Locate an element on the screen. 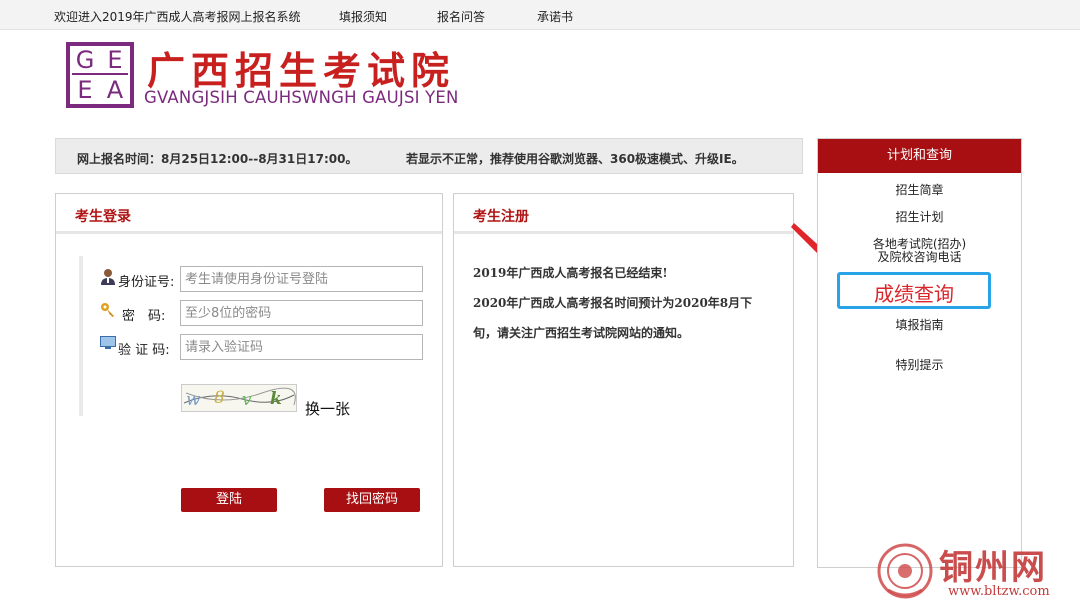  captcha-refresh-link: 换一张 is located at coordinates (327, 408).